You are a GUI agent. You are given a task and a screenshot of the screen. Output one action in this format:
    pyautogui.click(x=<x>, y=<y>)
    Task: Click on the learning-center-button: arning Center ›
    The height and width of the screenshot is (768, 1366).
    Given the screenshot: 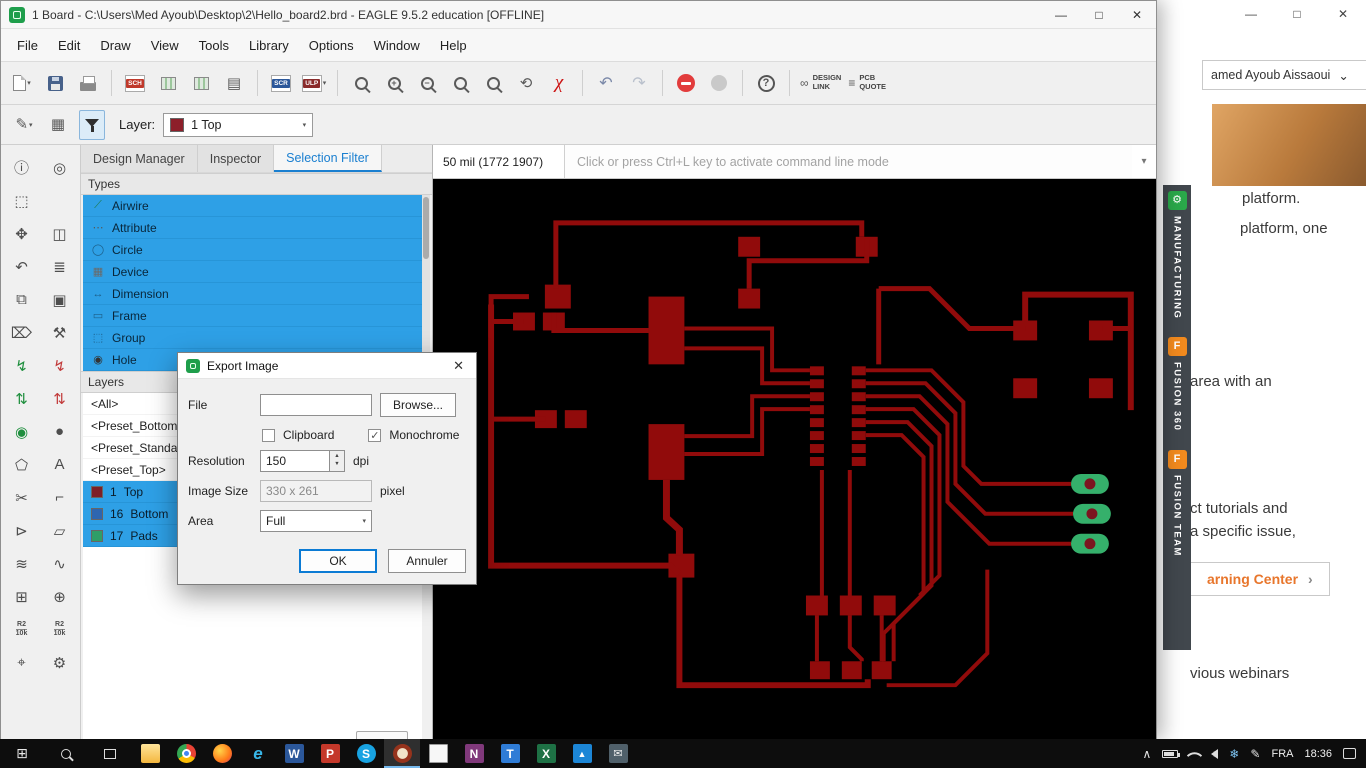 What is the action you would take?
    pyautogui.click(x=1260, y=579)
    